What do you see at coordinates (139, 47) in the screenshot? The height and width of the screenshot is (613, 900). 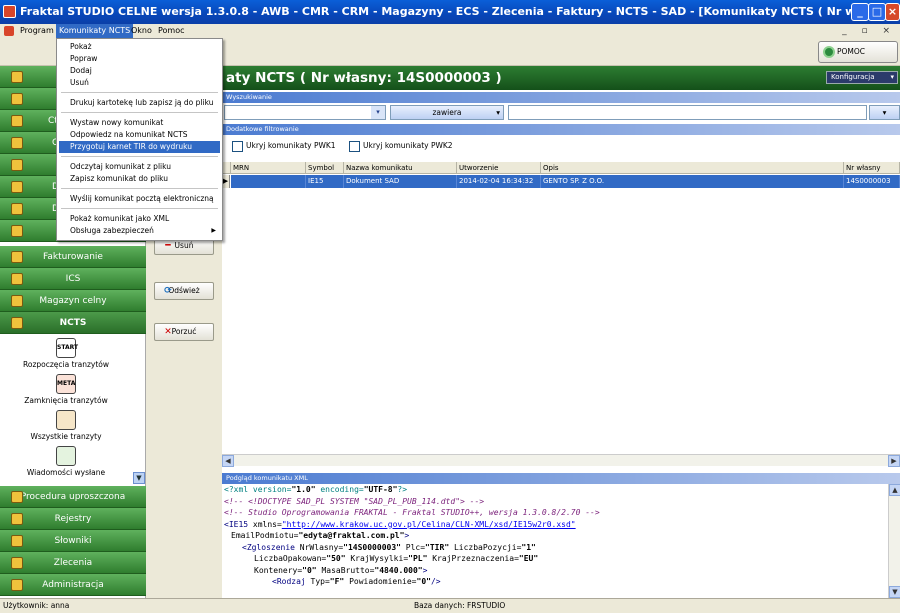 I see `menu-item-pokaz: Pokaż` at bounding box center [139, 47].